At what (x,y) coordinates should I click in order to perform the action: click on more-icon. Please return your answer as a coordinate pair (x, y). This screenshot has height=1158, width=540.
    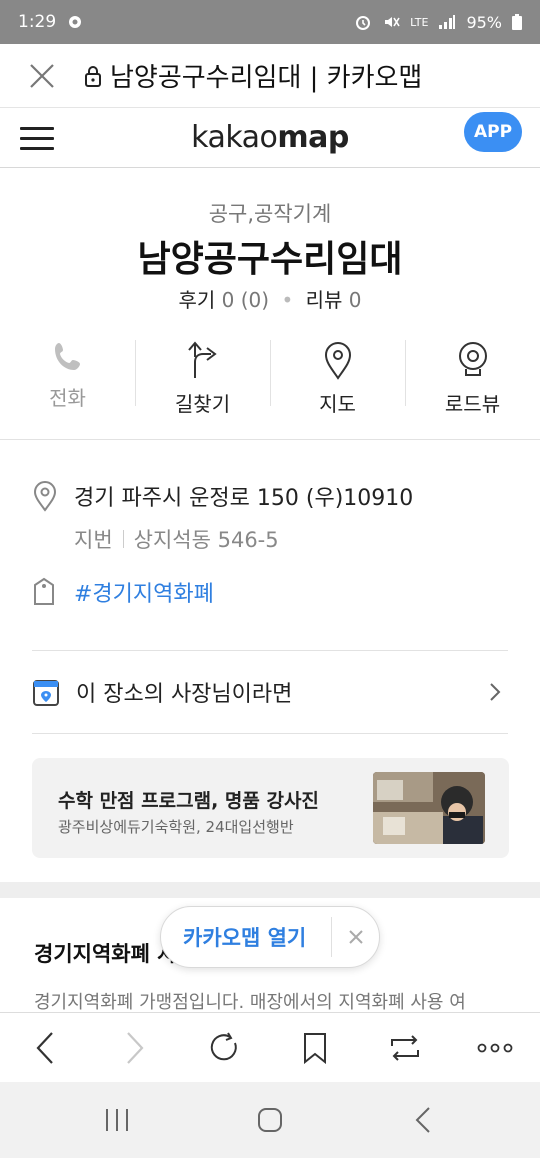
    Looking at the image, I should click on (495, 1047).